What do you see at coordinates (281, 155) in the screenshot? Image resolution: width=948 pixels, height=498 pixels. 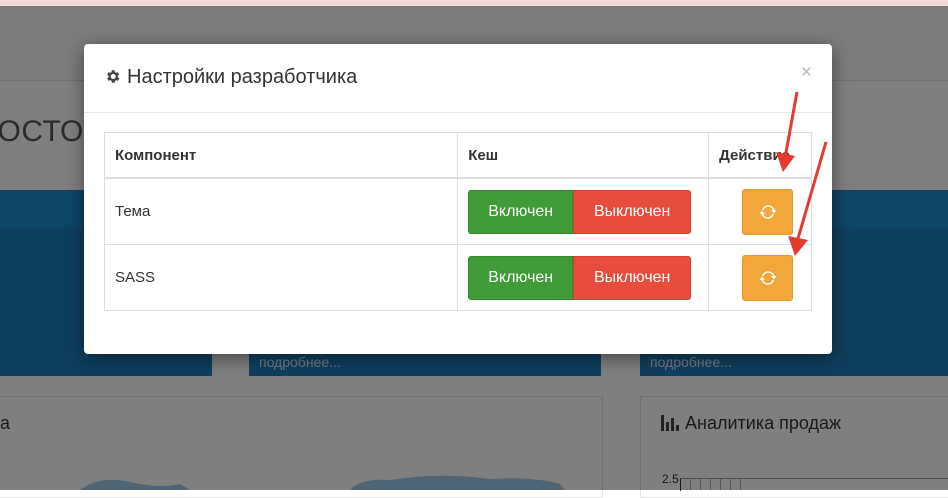 I see `column-header-component: Компонент` at bounding box center [281, 155].